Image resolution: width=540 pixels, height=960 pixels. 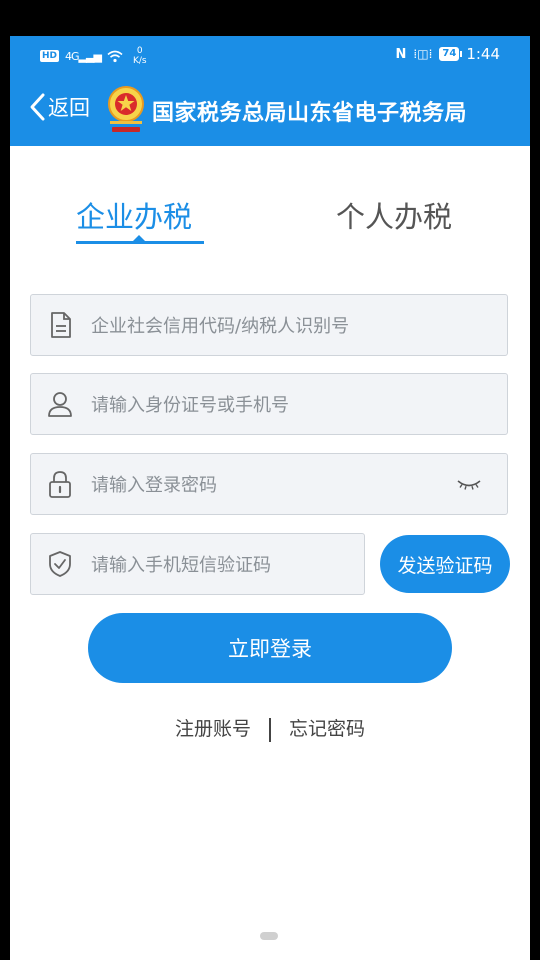 I want to click on back-button: 返回, so click(x=59, y=107).